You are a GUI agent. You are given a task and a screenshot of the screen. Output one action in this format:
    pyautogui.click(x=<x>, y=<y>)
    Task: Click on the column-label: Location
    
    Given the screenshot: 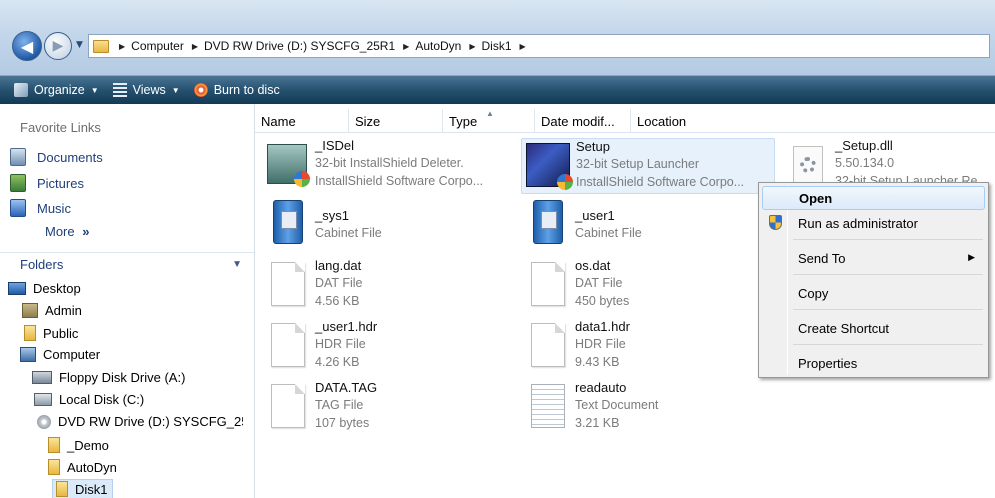 What is the action you would take?
    pyautogui.click(x=662, y=121)
    